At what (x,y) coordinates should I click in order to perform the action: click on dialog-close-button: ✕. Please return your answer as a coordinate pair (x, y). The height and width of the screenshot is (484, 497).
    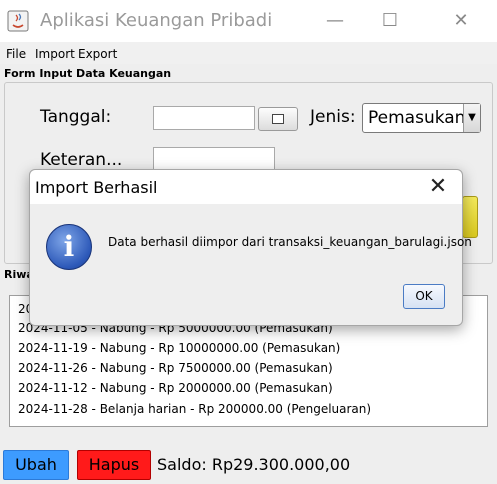
    Looking at the image, I should click on (438, 187).